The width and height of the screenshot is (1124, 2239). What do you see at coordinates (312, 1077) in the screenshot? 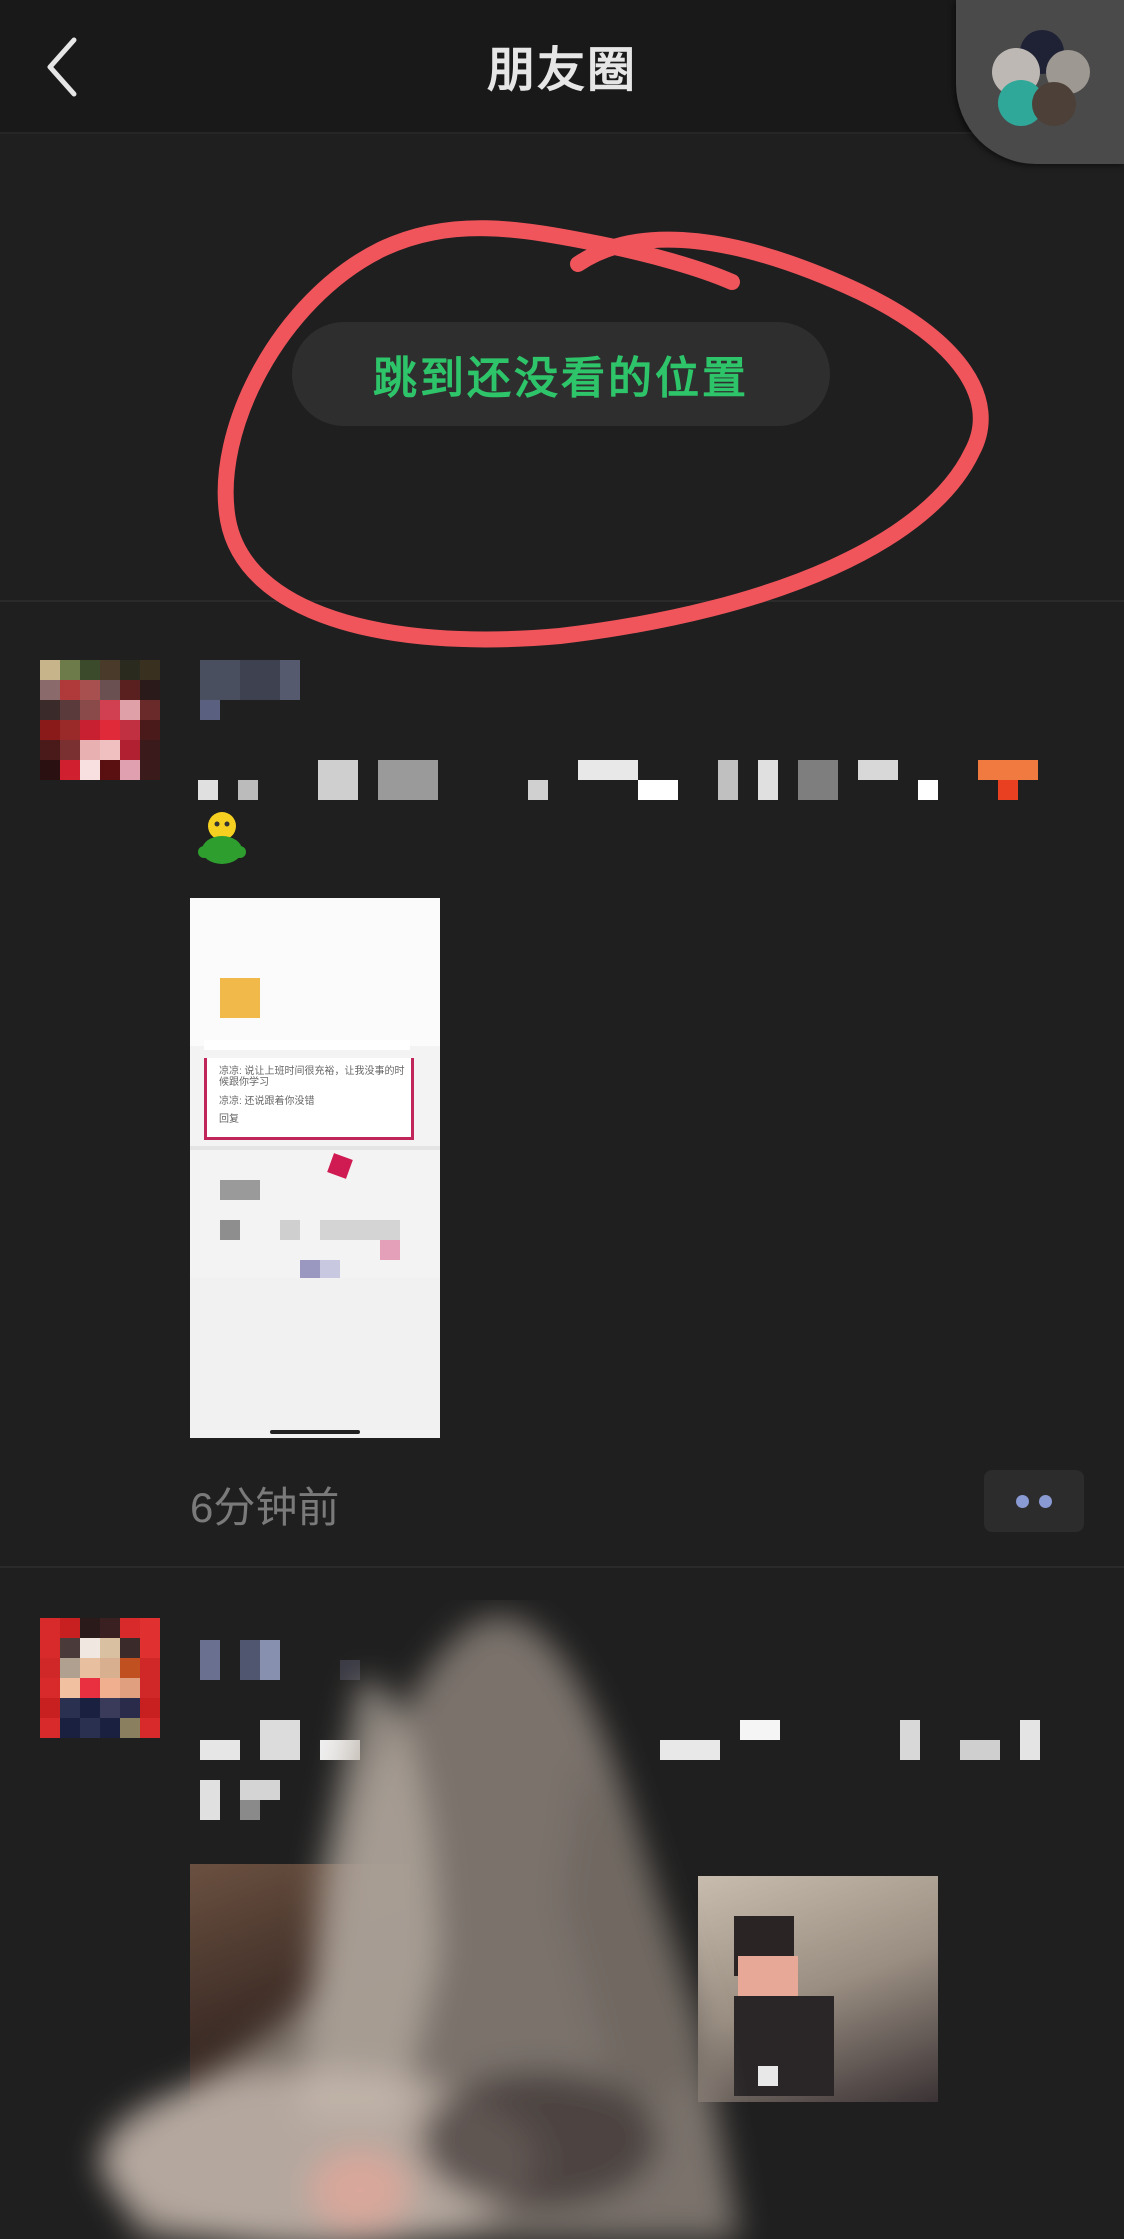
I see `comment-line: 凉凉: 说让上班时间很充裕，让我没事的时候跟你学习` at bounding box center [312, 1077].